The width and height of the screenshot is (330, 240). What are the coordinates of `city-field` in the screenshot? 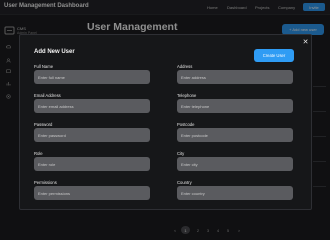 It's located at (235, 164).